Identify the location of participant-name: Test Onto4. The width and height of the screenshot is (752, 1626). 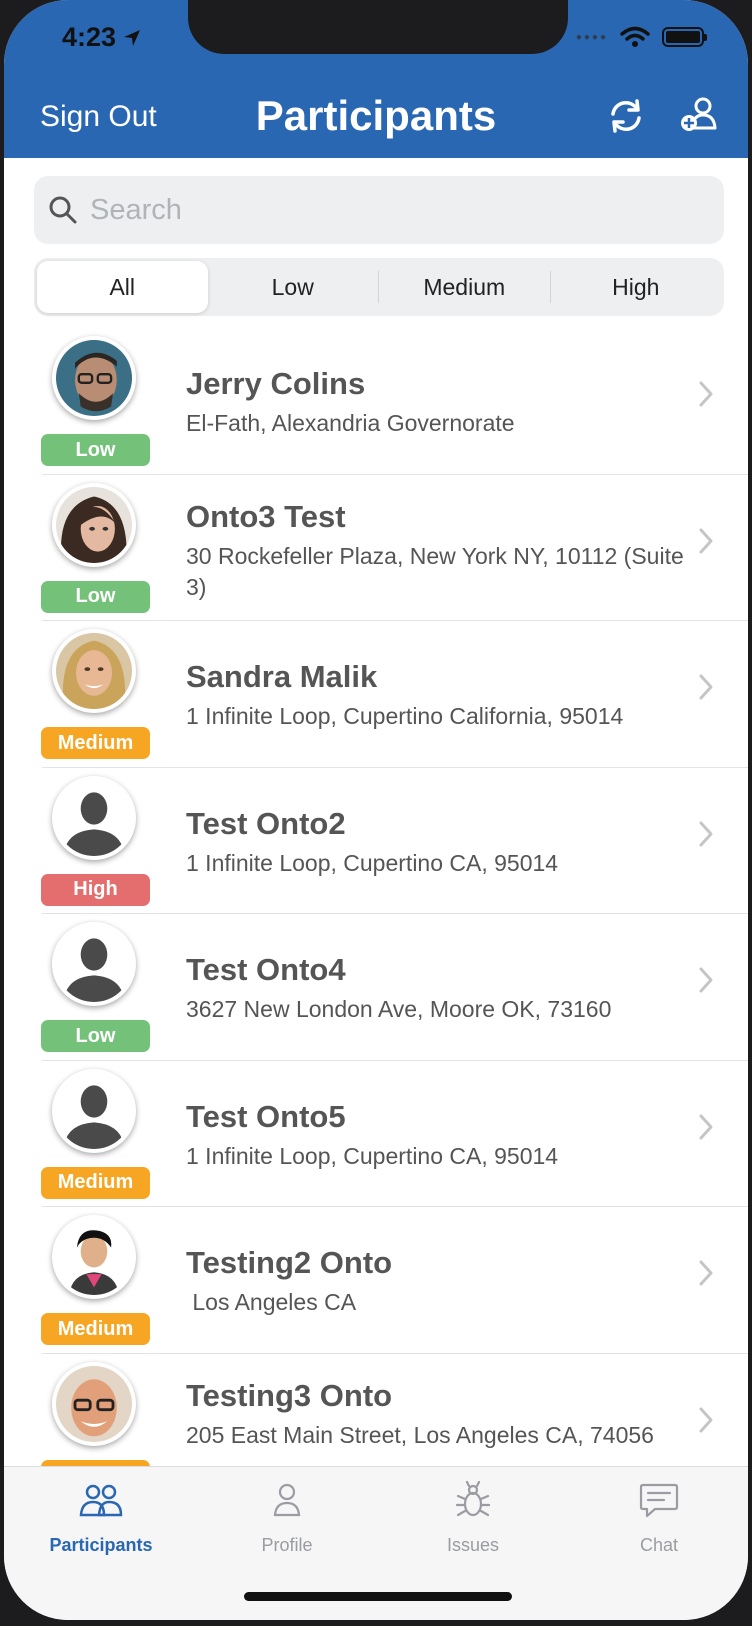
(266, 969).